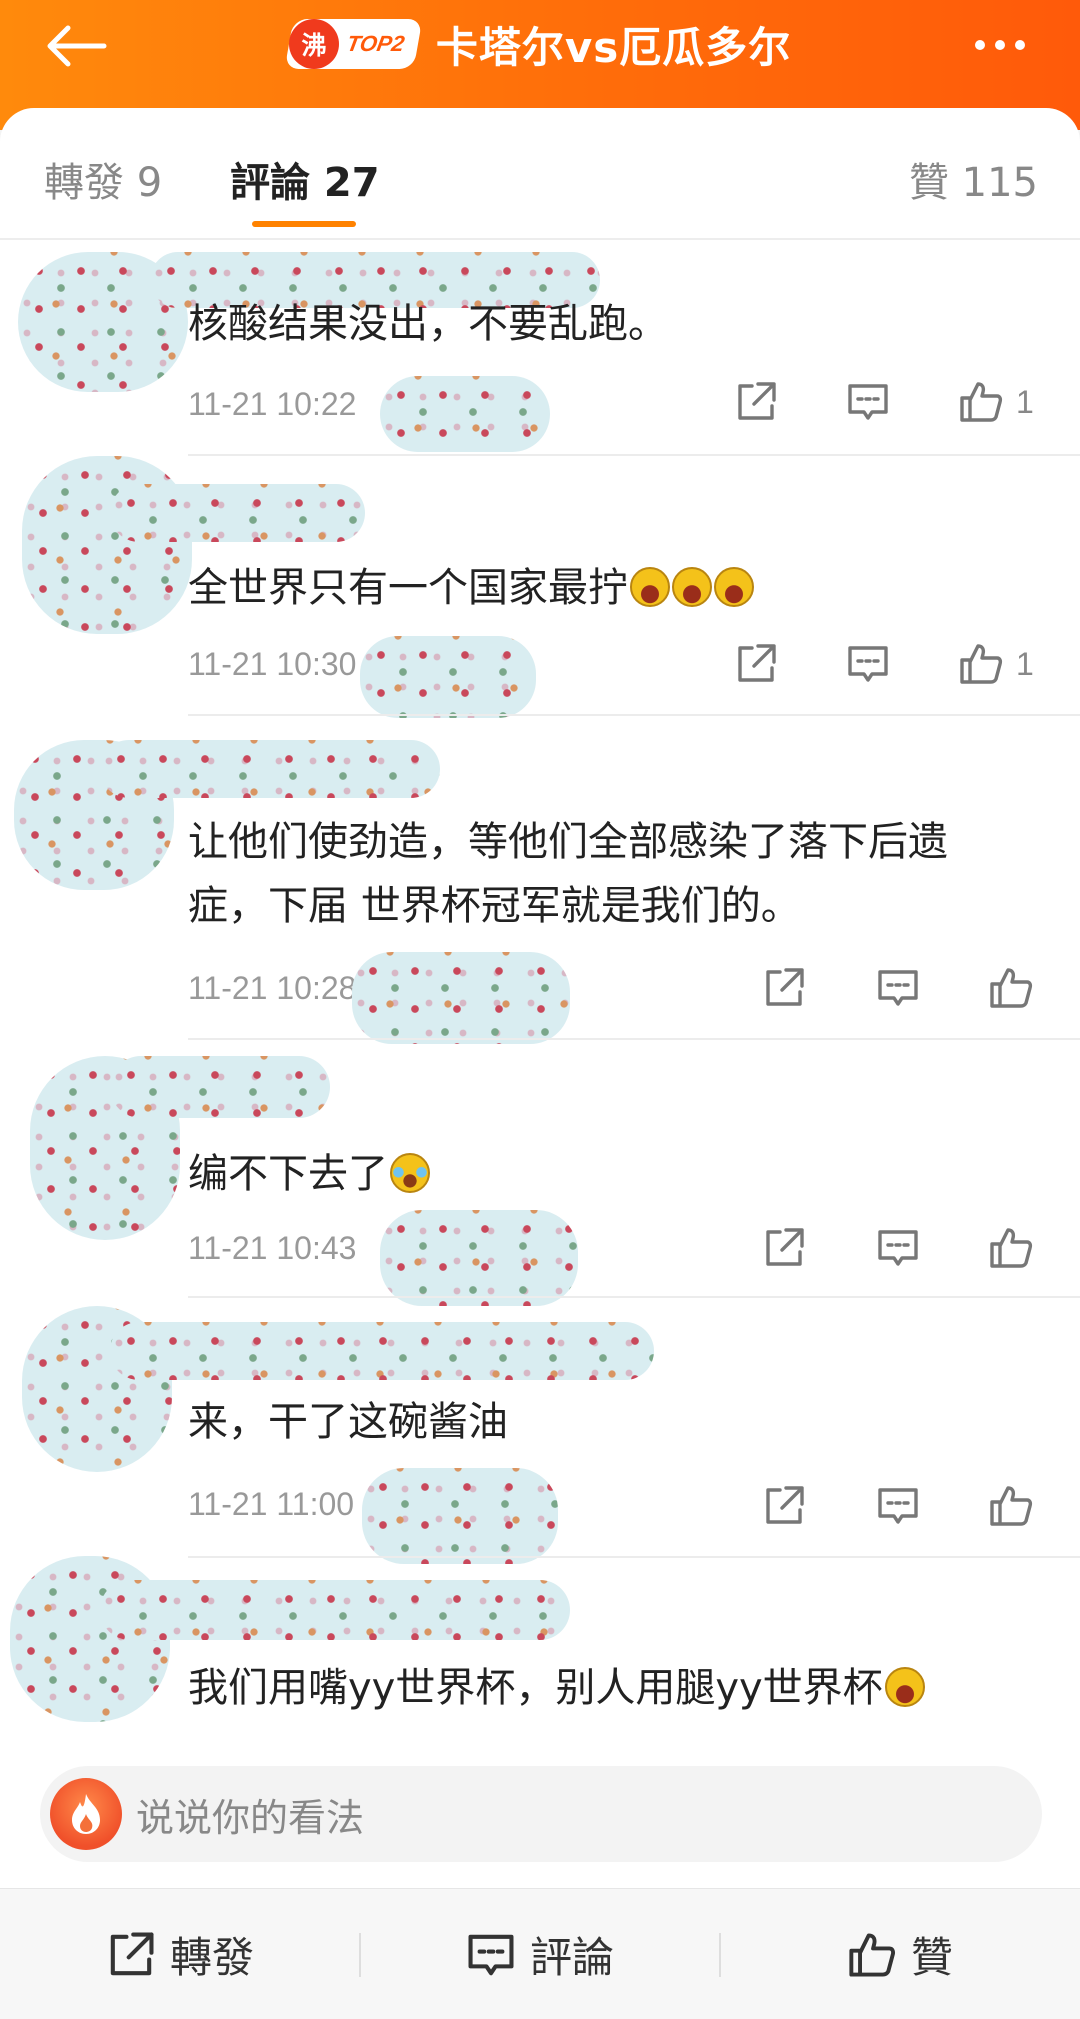  I want to click on comment-text: 全世界只有一个国家最拧, so click(618, 588).